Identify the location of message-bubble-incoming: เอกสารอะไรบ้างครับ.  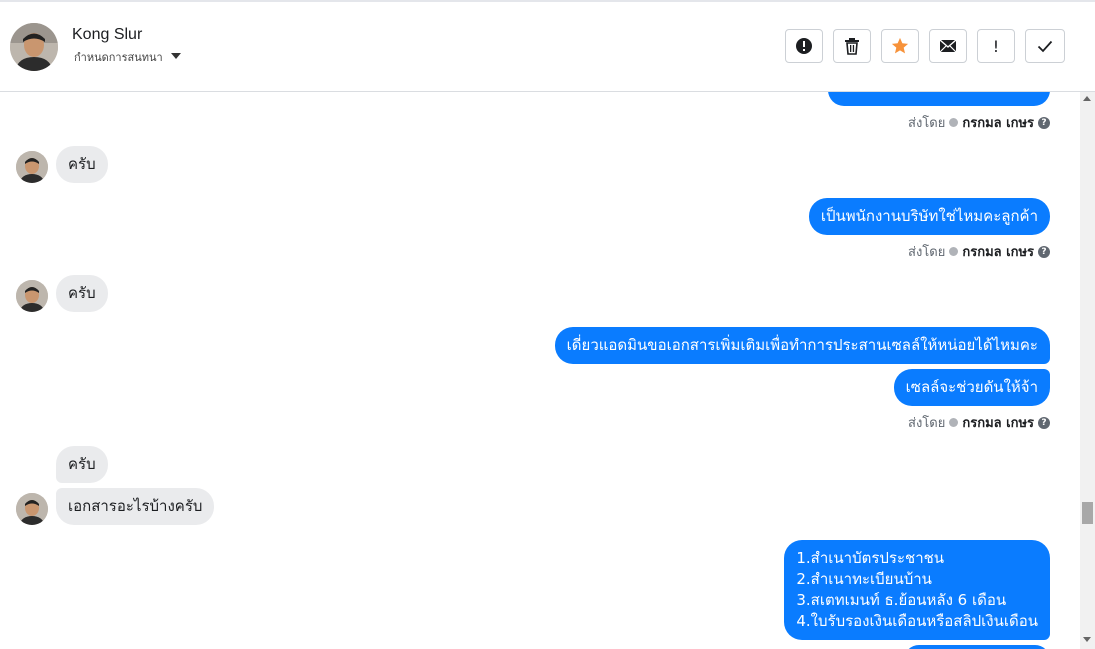
(135, 506).